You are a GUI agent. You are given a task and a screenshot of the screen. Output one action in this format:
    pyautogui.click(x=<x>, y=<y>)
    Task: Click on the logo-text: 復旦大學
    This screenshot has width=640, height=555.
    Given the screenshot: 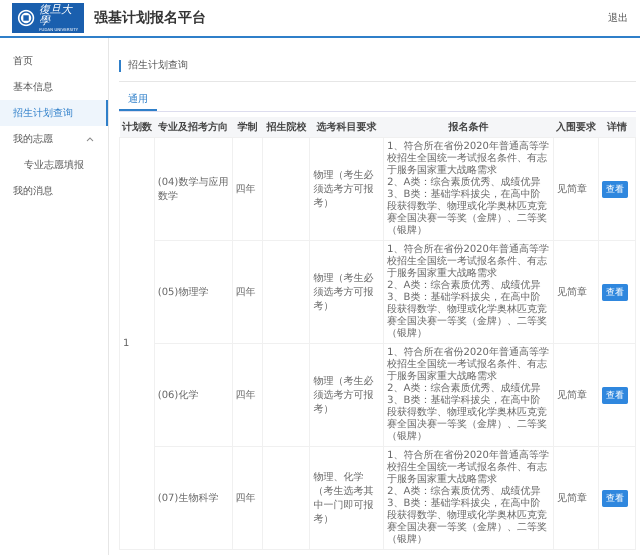 What is the action you would take?
    pyautogui.click(x=56, y=15)
    